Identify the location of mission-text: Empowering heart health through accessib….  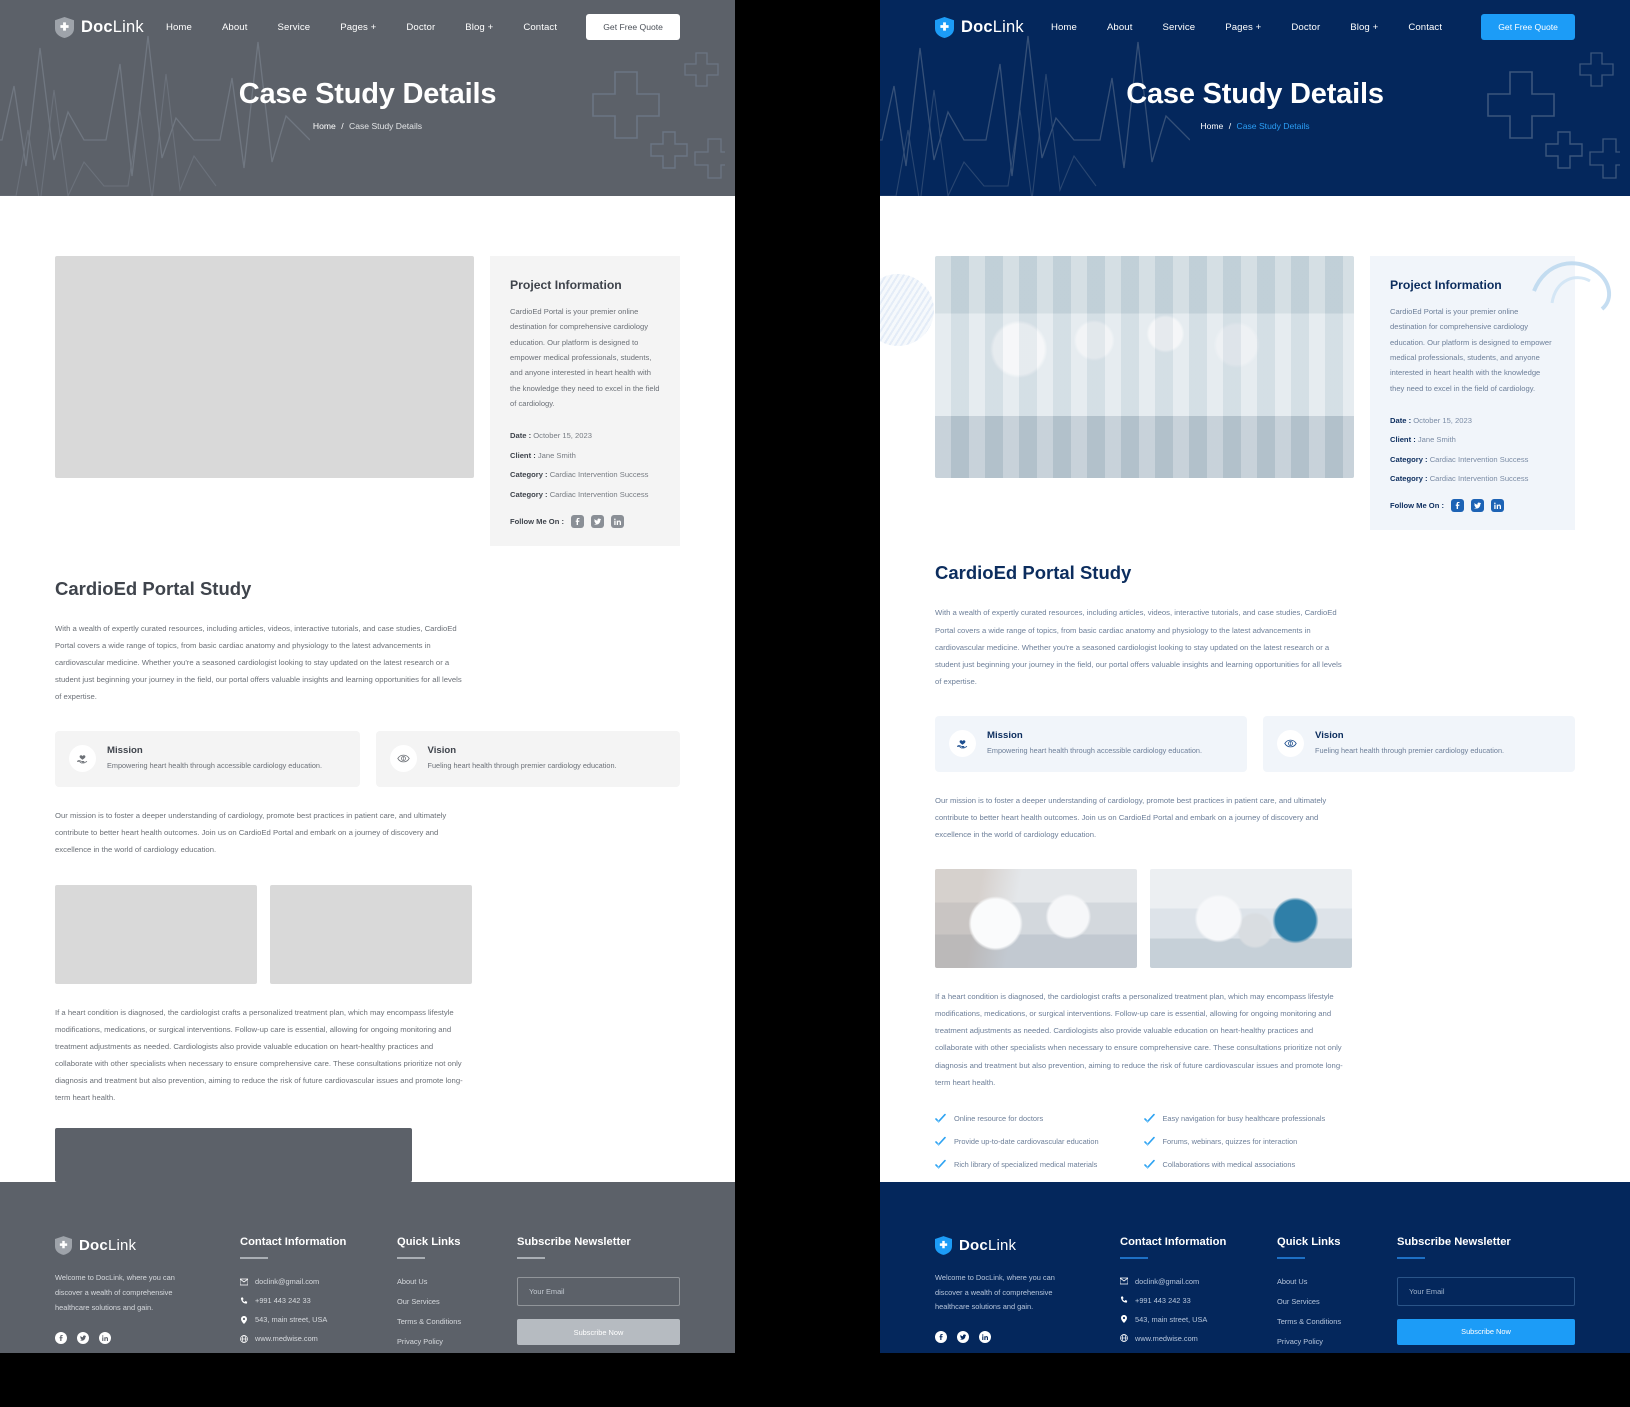
(1094, 750).